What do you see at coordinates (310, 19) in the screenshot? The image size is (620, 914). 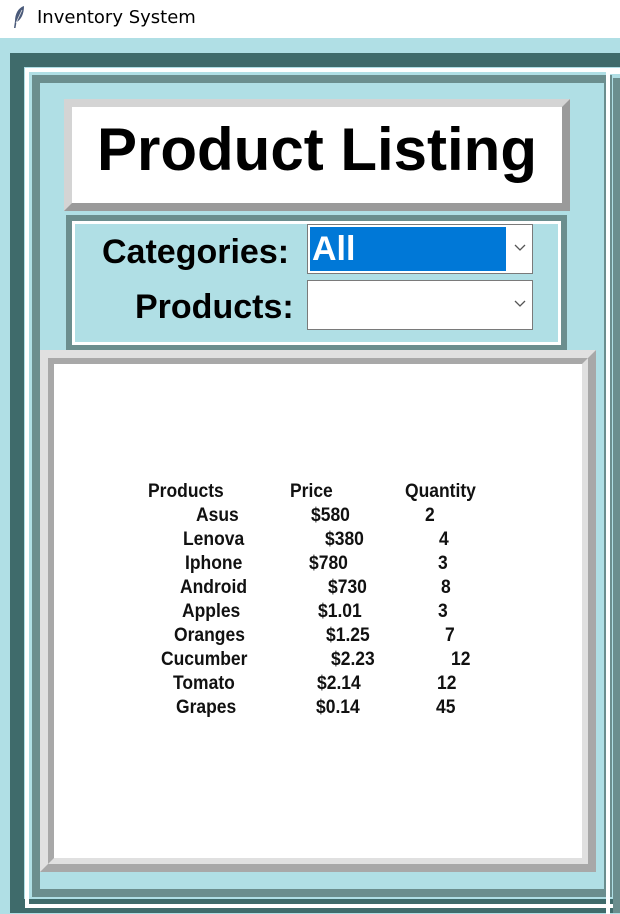 I see `window-titlebar: Inventory System` at bounding box center [310, 19].